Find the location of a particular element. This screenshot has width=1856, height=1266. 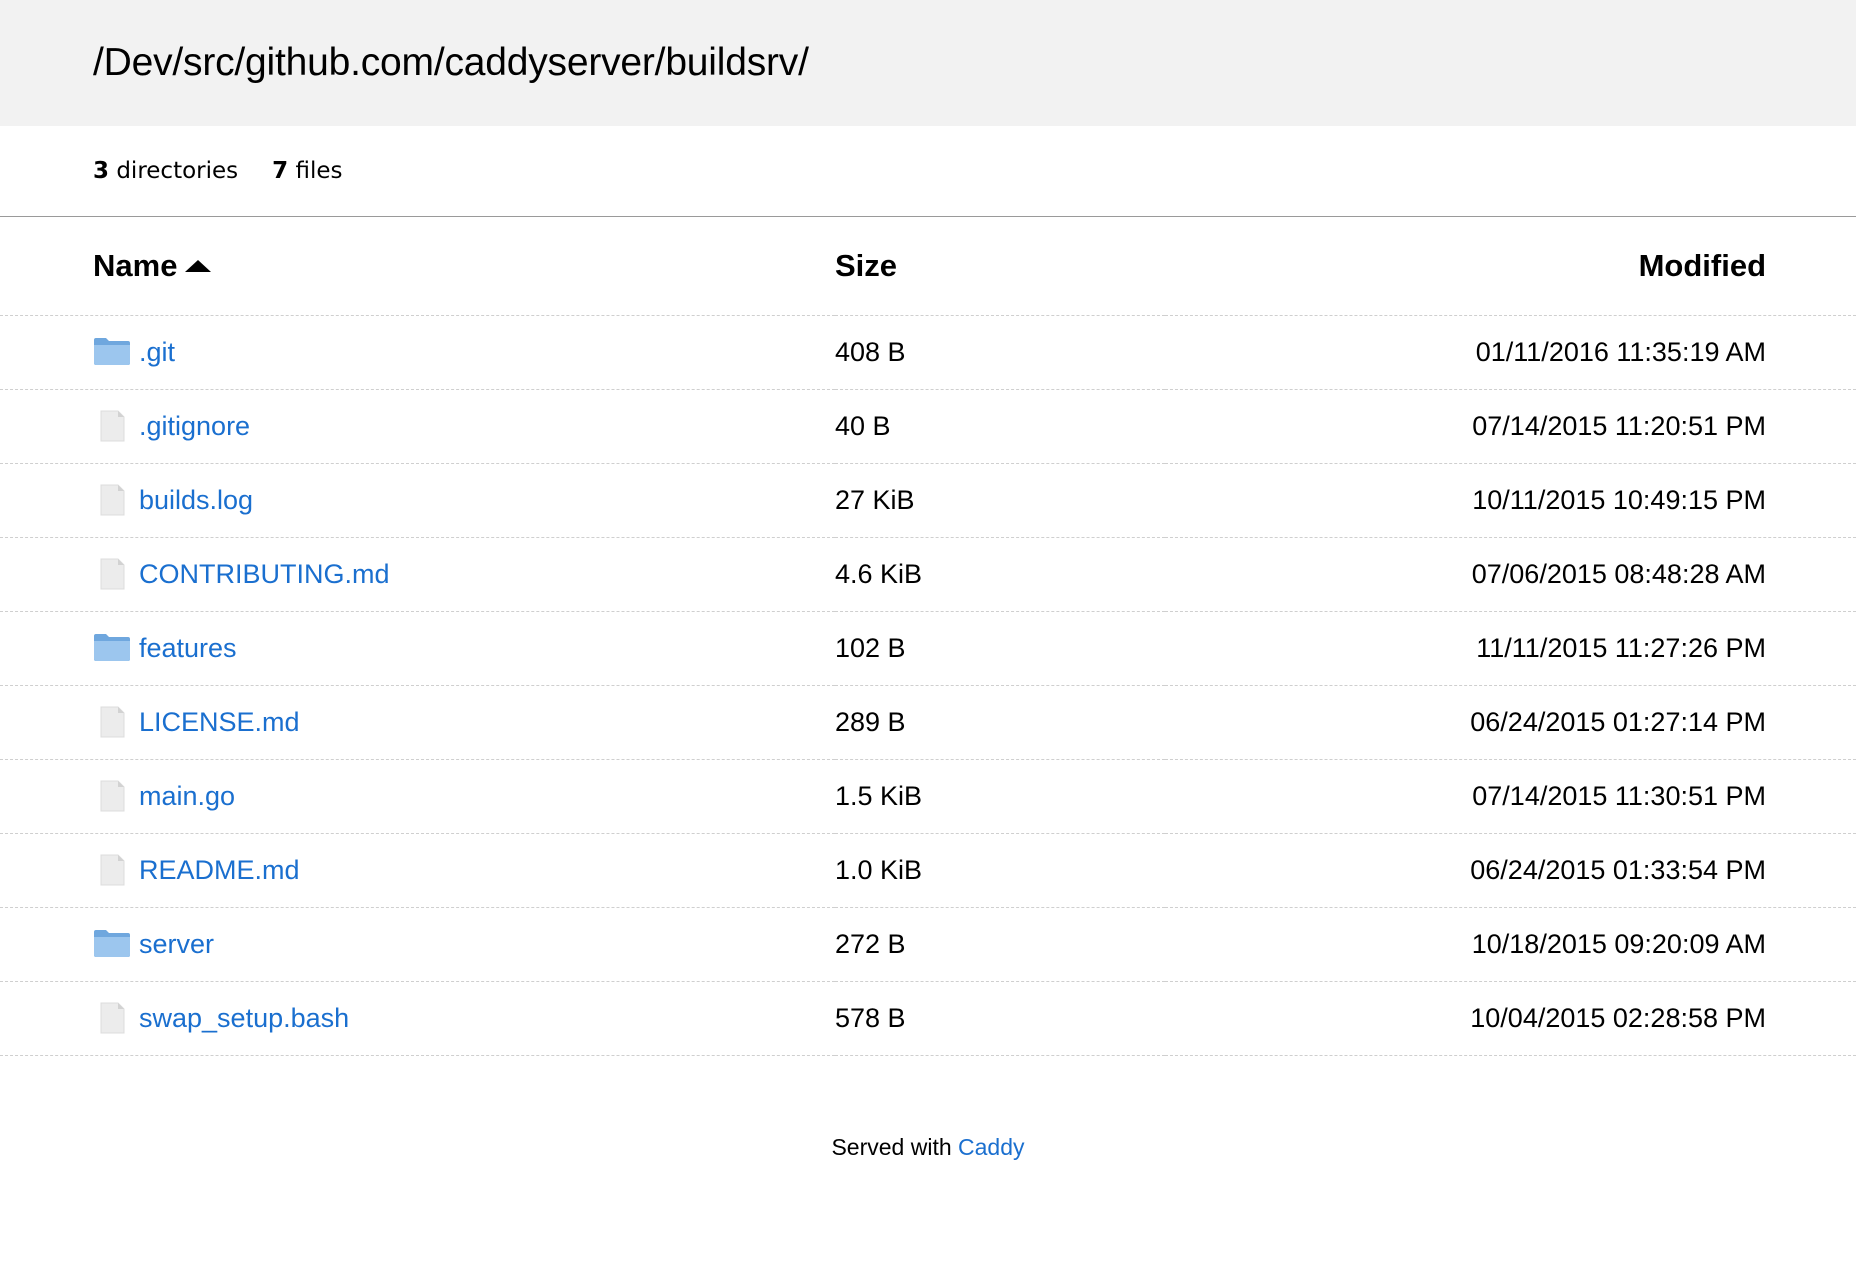

directory-count-value: 3 is located at coordinates (101, 171).